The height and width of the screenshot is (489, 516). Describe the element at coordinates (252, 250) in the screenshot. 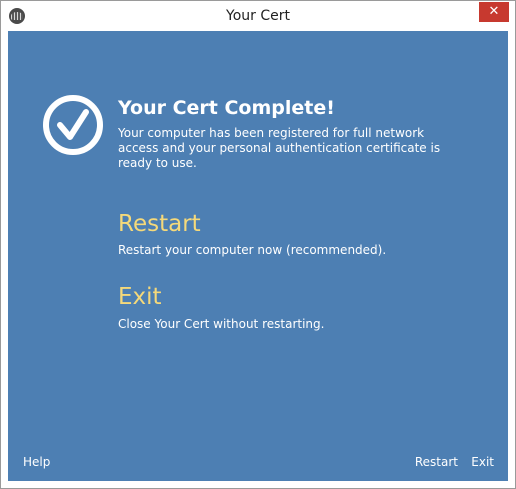

I see `restart-option-description: Restart your computer now (recommended).` at that location.